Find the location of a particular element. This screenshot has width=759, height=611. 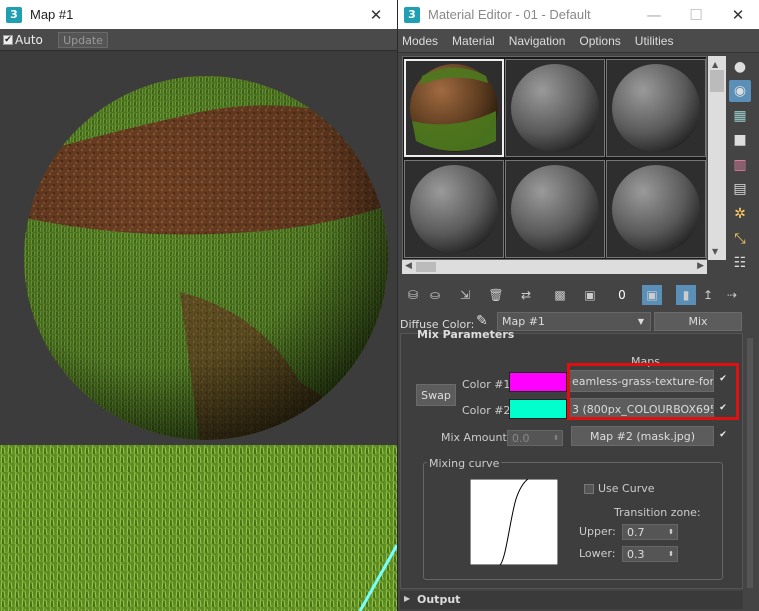

map-titlebar: 3 Map #1 ✕ is located at coordinates (198, 14).